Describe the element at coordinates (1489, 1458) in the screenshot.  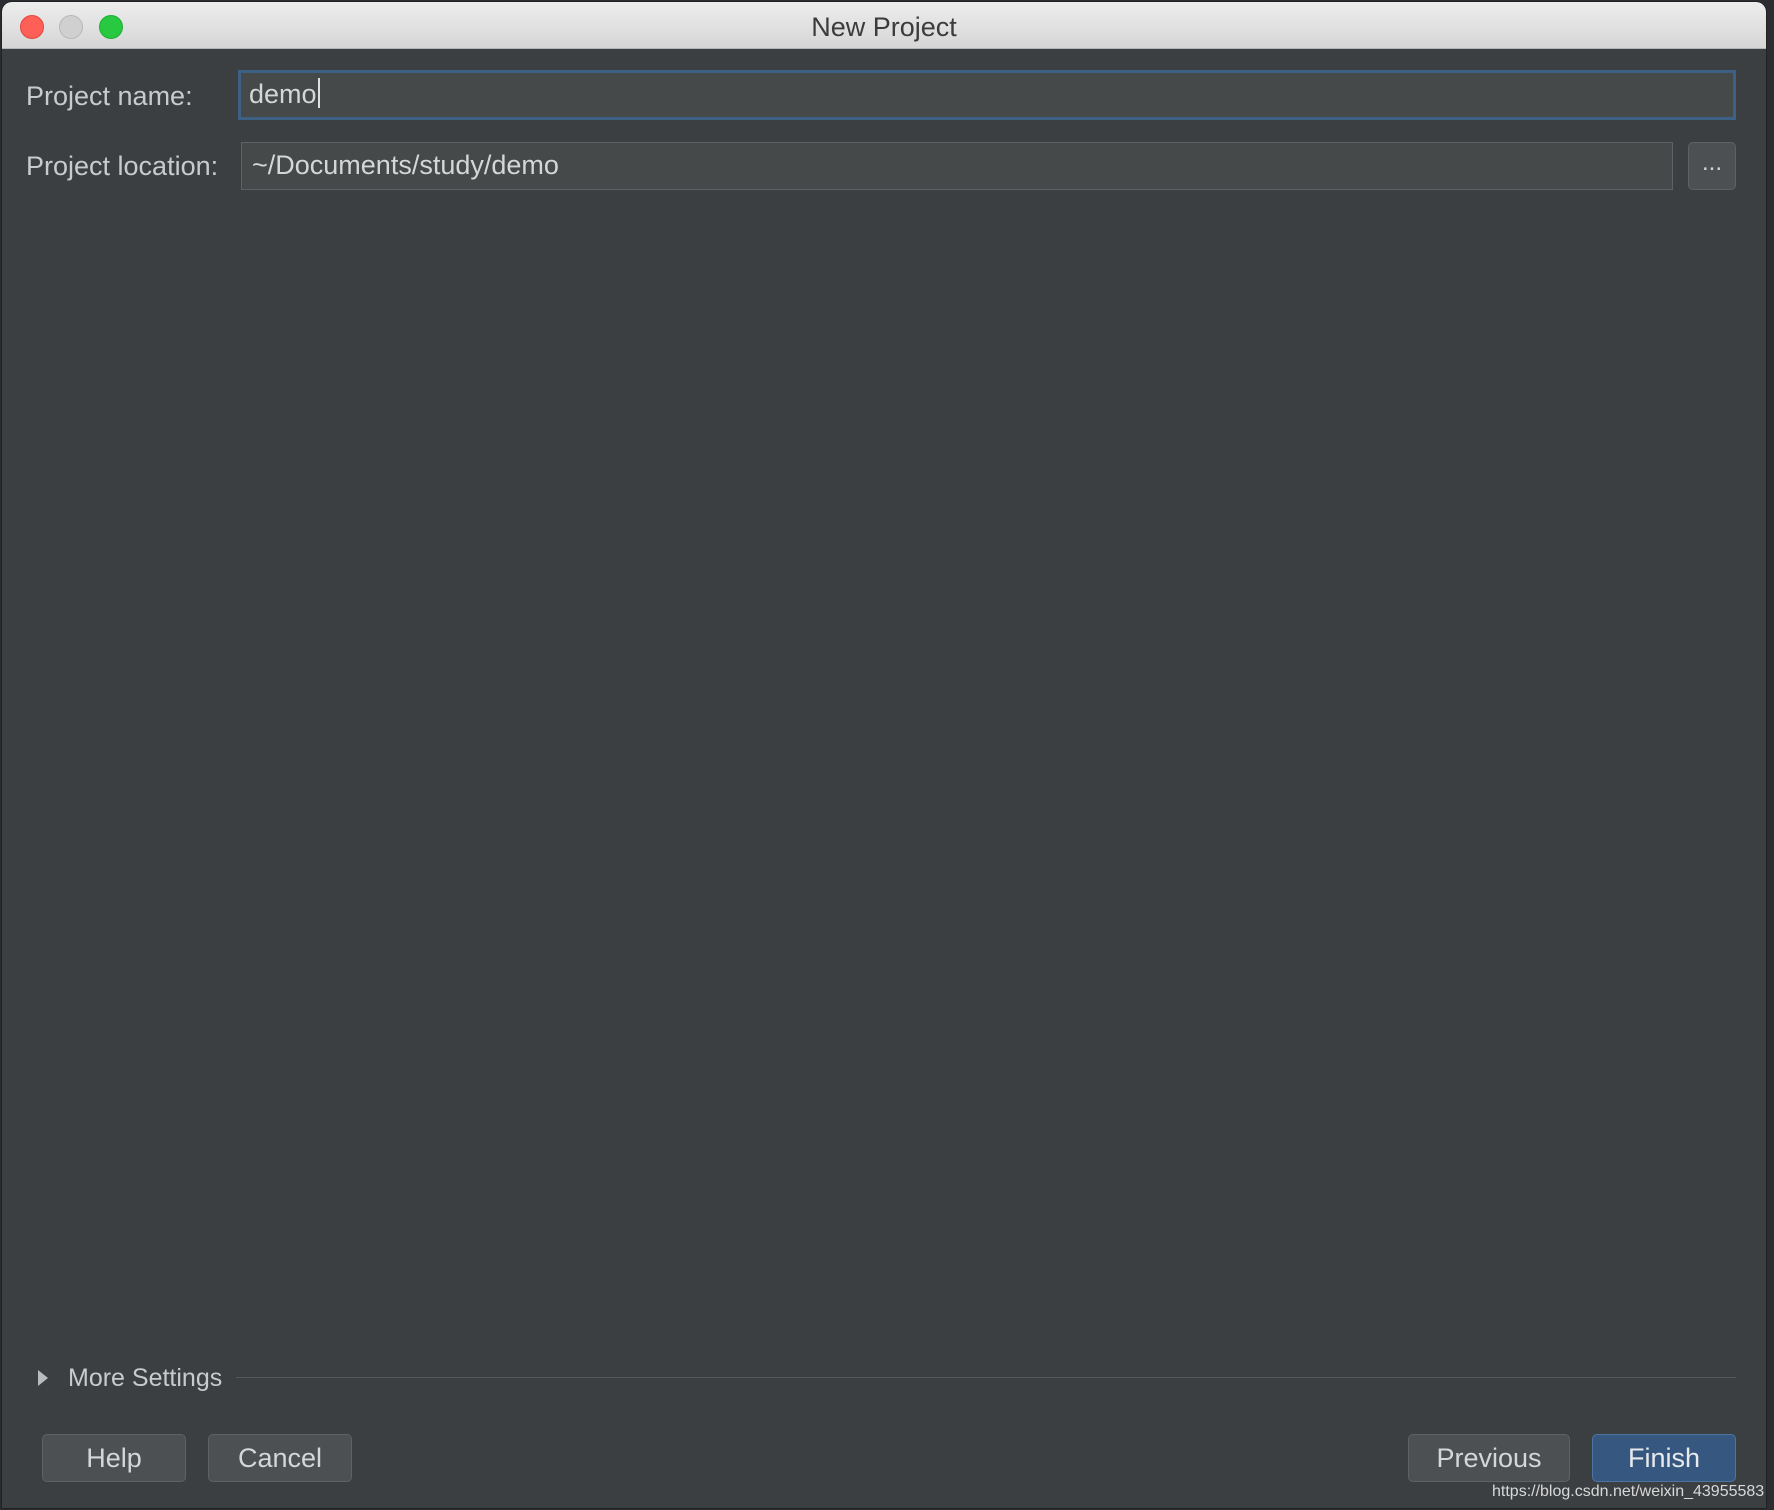
I see `previous-button: Previous` at that location.